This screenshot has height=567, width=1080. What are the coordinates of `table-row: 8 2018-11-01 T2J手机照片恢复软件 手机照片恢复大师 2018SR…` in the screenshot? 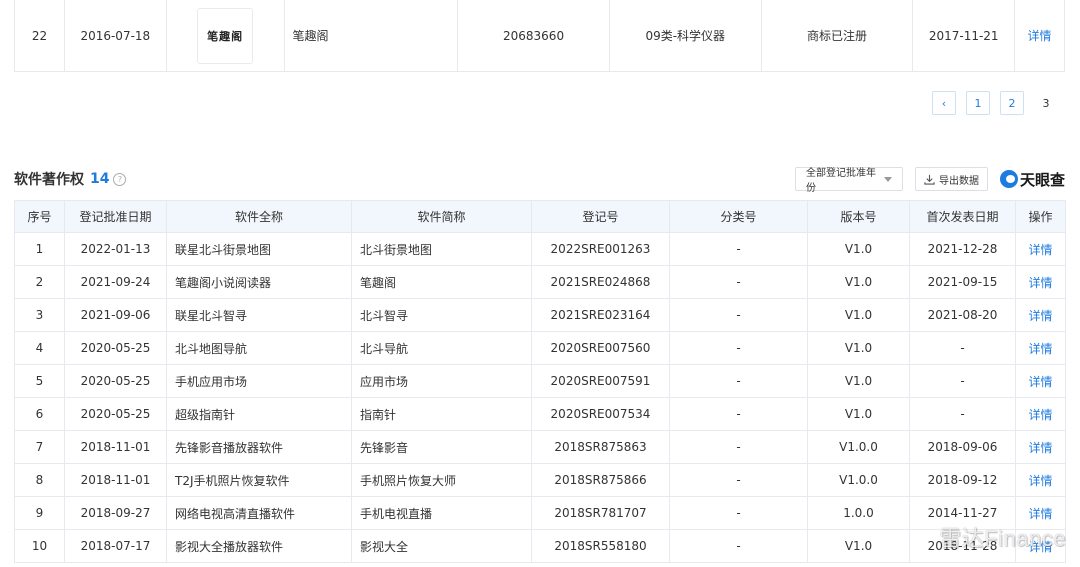 It's located at (540, 480).